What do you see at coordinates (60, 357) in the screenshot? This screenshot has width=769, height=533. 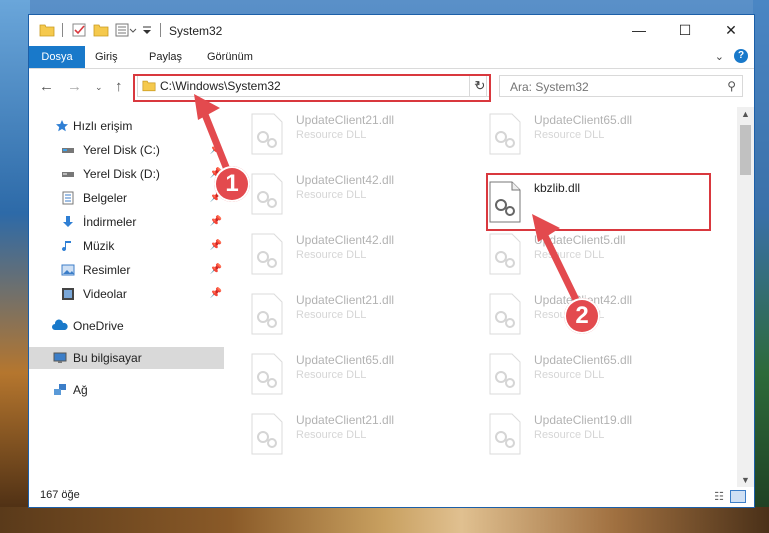 I see `computer-icon` at bounding box center [60, 357].